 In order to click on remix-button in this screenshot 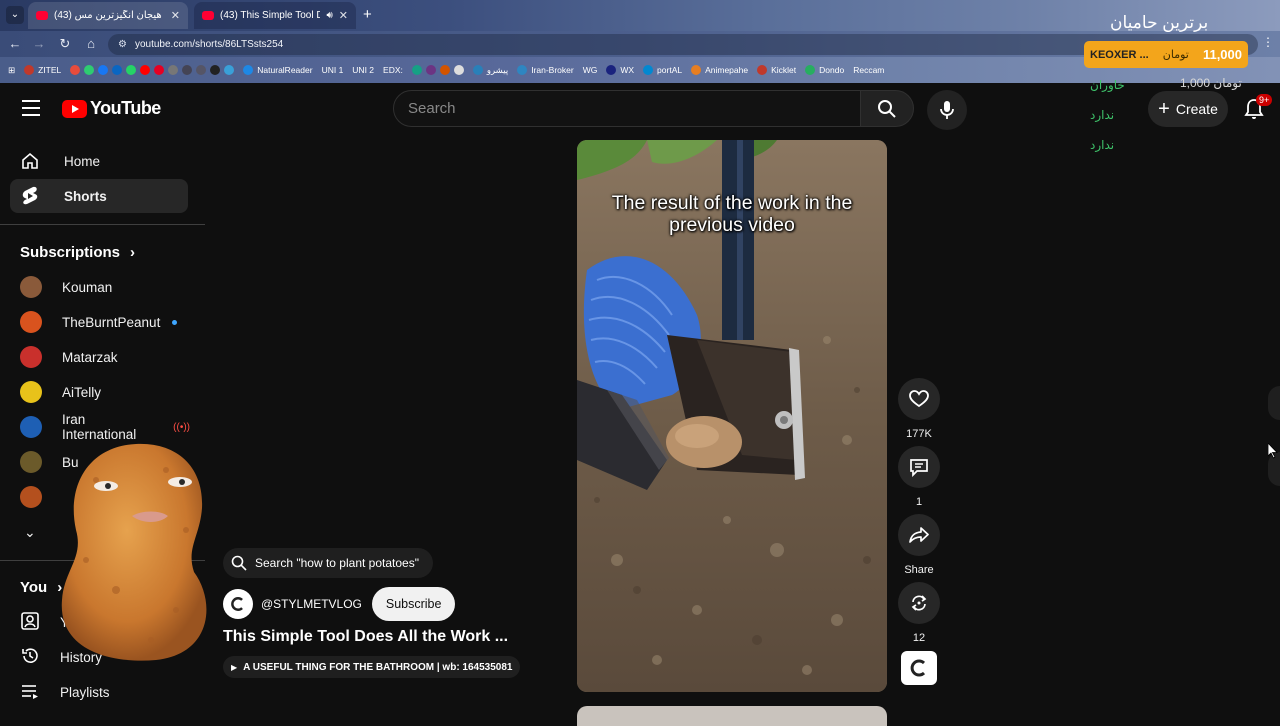, I will do `click(919, 603)`.